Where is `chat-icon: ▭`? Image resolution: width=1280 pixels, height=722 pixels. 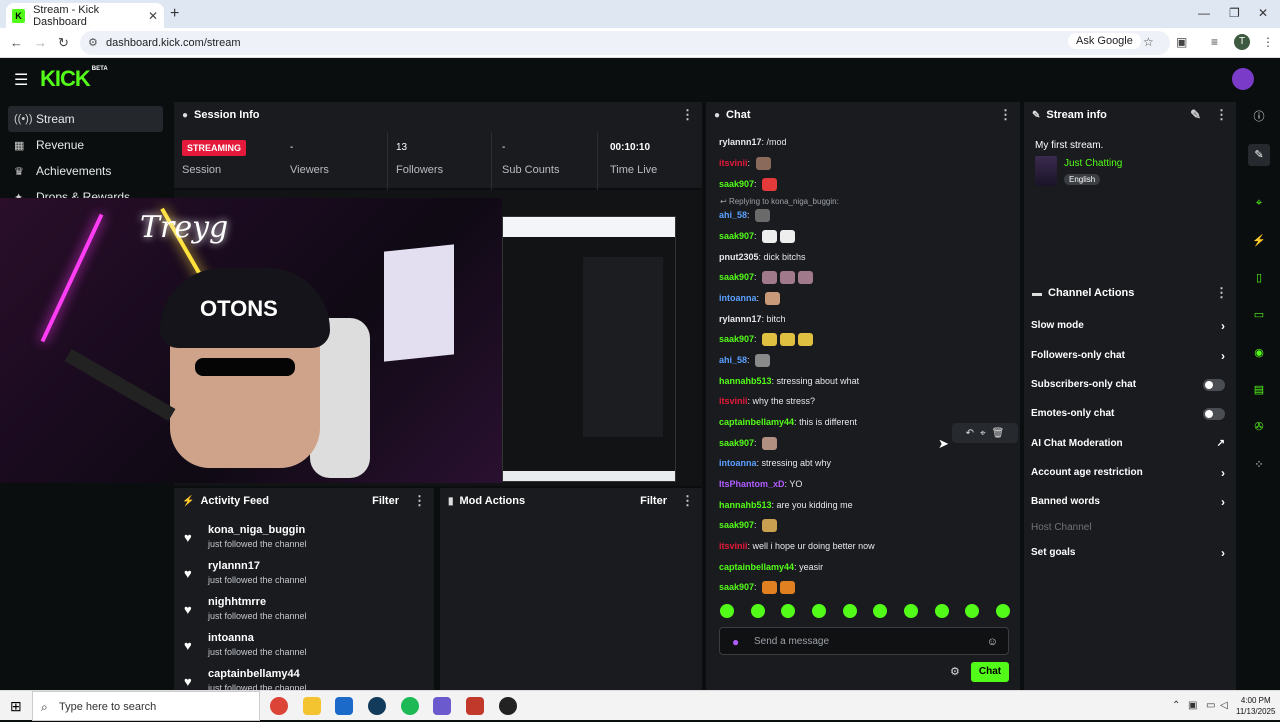 chat-icon: ▭ is located at coordinates (1259, 315).